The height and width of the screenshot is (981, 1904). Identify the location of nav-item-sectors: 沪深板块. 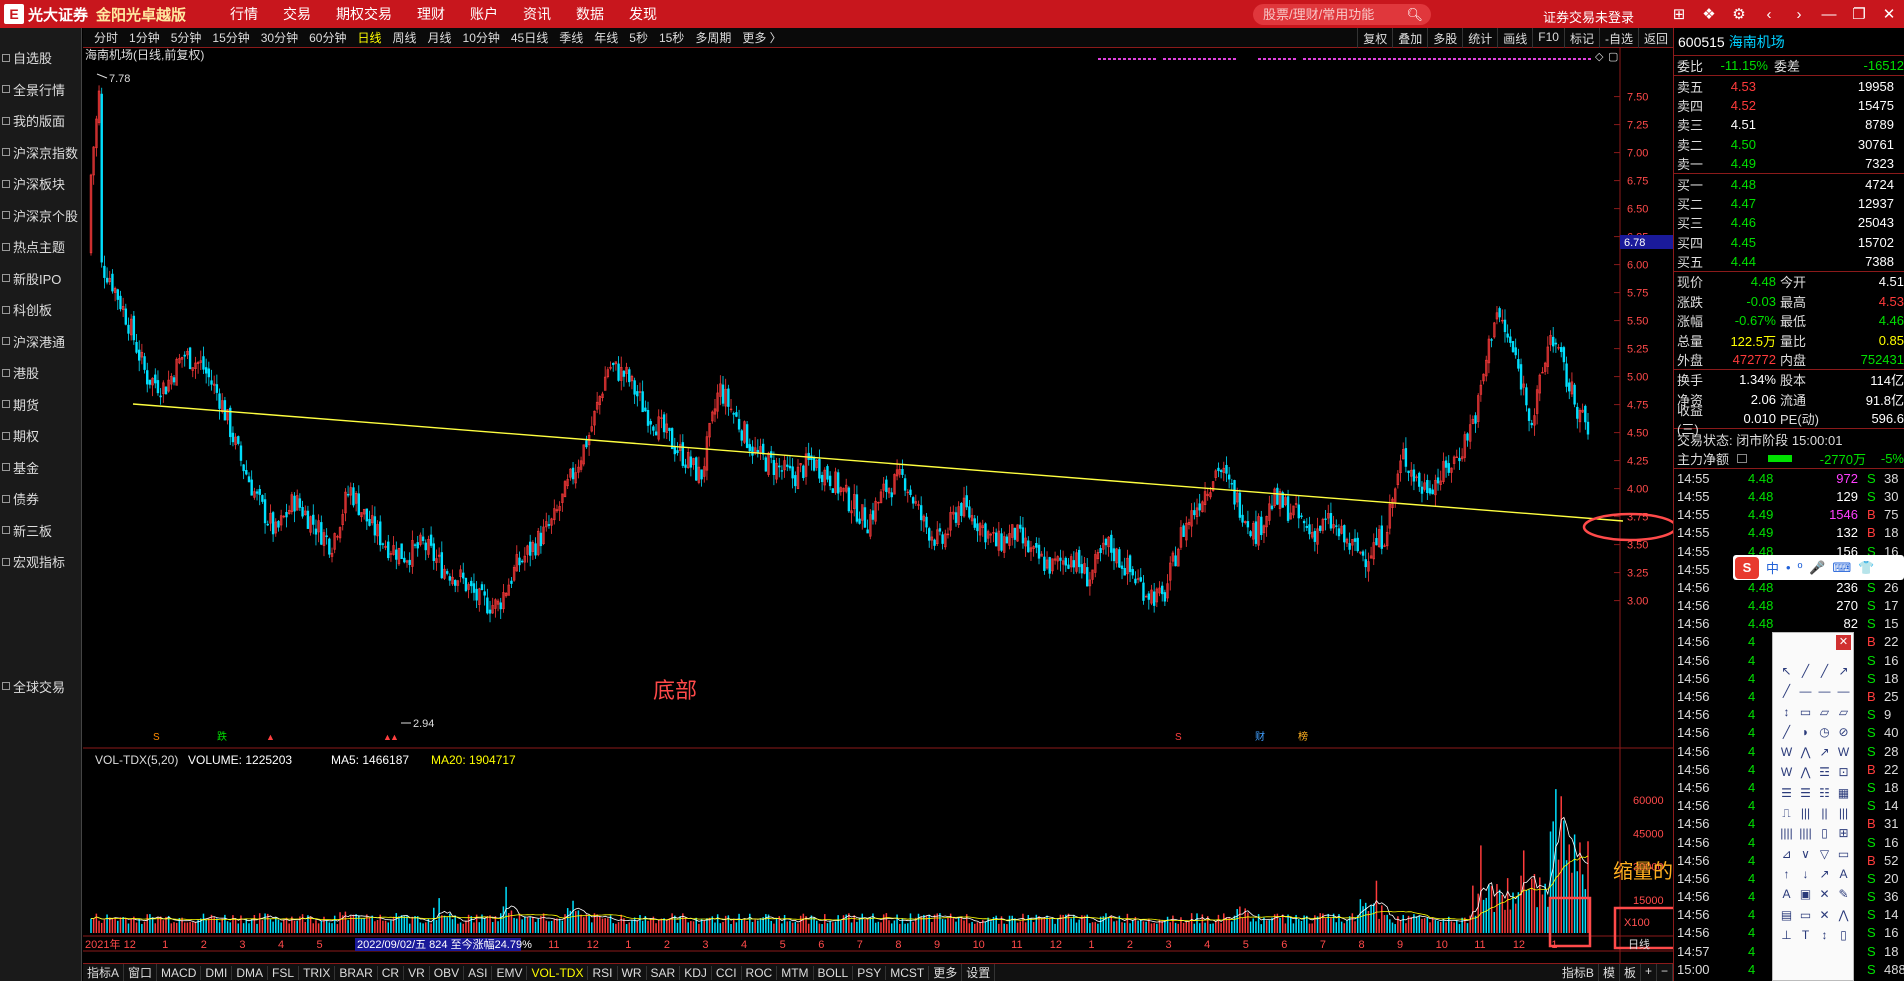
(40, 184).